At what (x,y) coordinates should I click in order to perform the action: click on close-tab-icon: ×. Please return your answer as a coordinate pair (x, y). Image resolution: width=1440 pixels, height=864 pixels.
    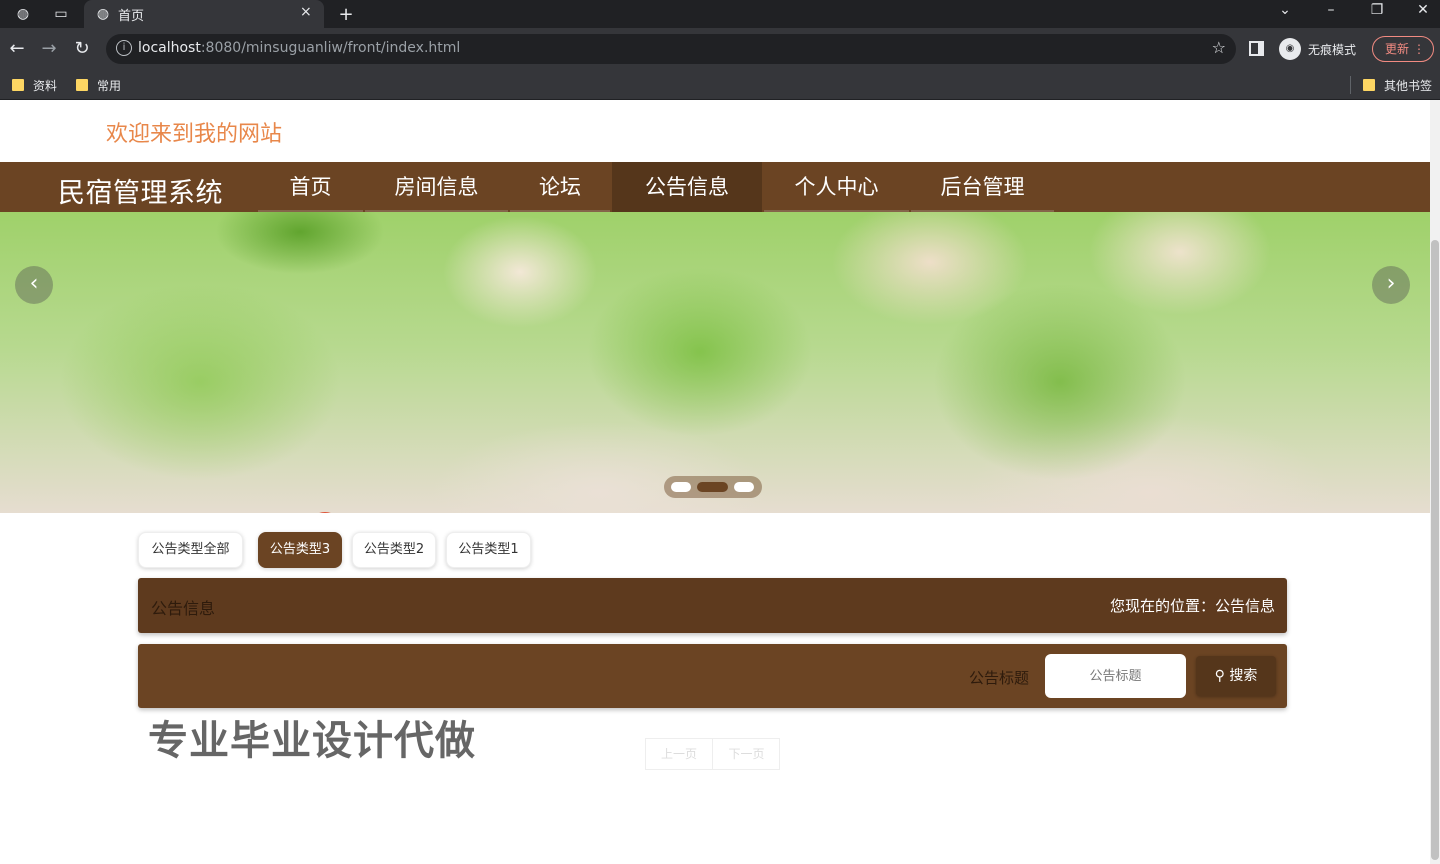
    Looking at the image, I should click on (306, 12).